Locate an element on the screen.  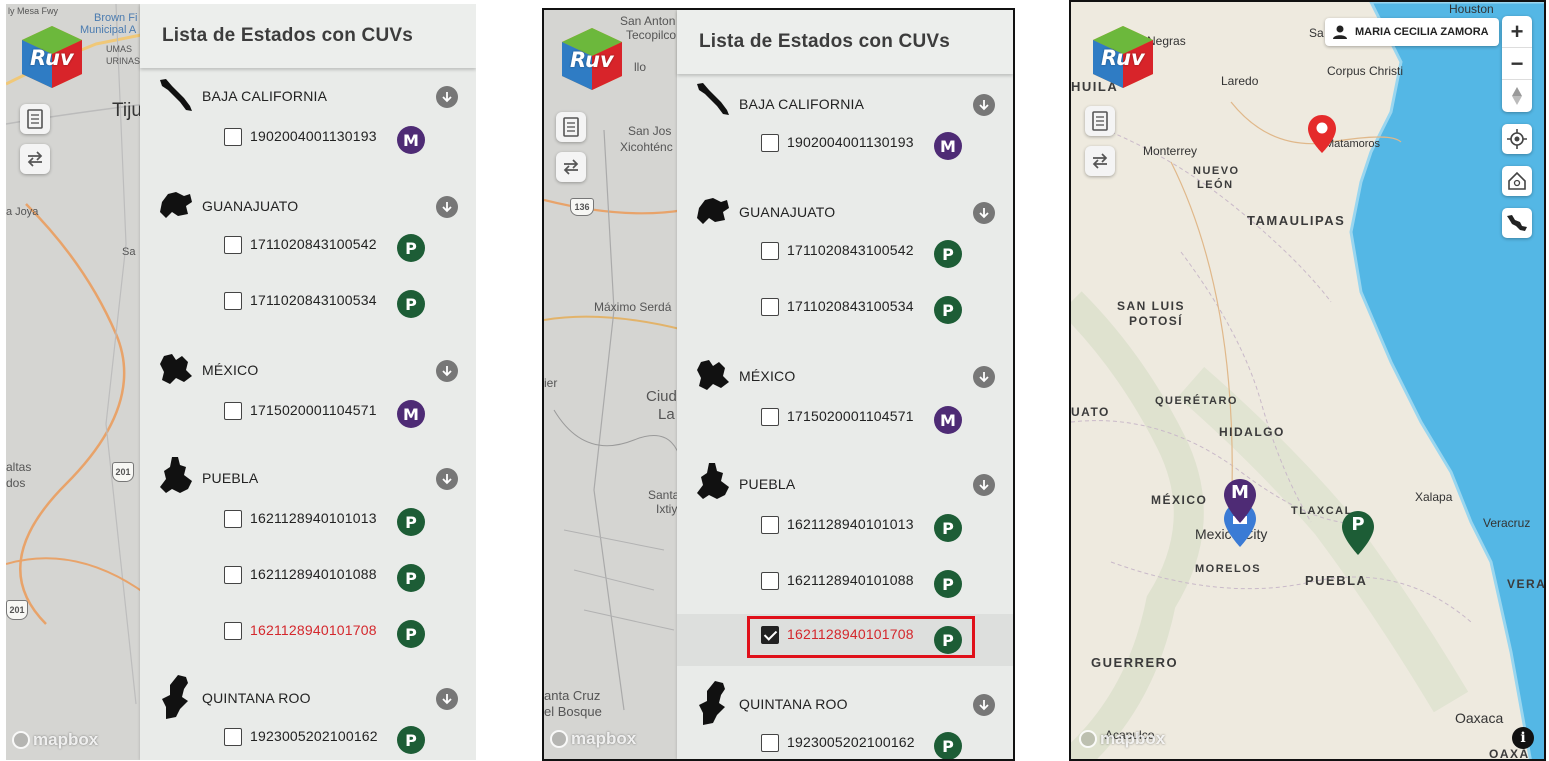
info-button: i is located at coordinates (1523, 738).